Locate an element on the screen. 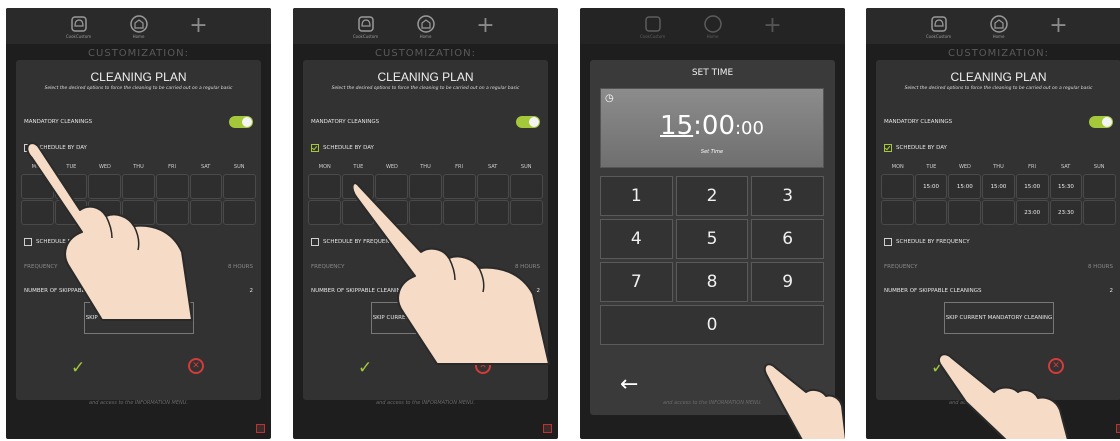 This screenshot has height=441, width=1120. key-4: 4 is located at coordinates (636, 239).